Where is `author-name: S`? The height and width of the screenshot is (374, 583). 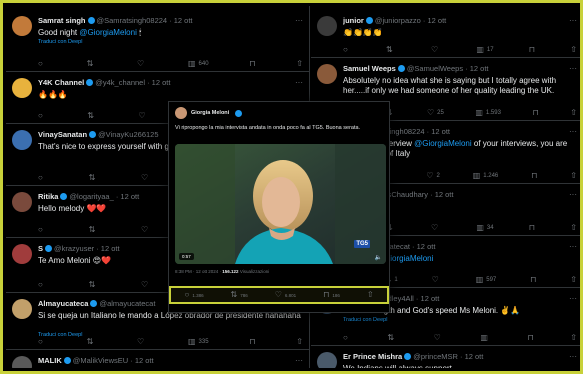 author-name: S is located at coordinates (40, 248).